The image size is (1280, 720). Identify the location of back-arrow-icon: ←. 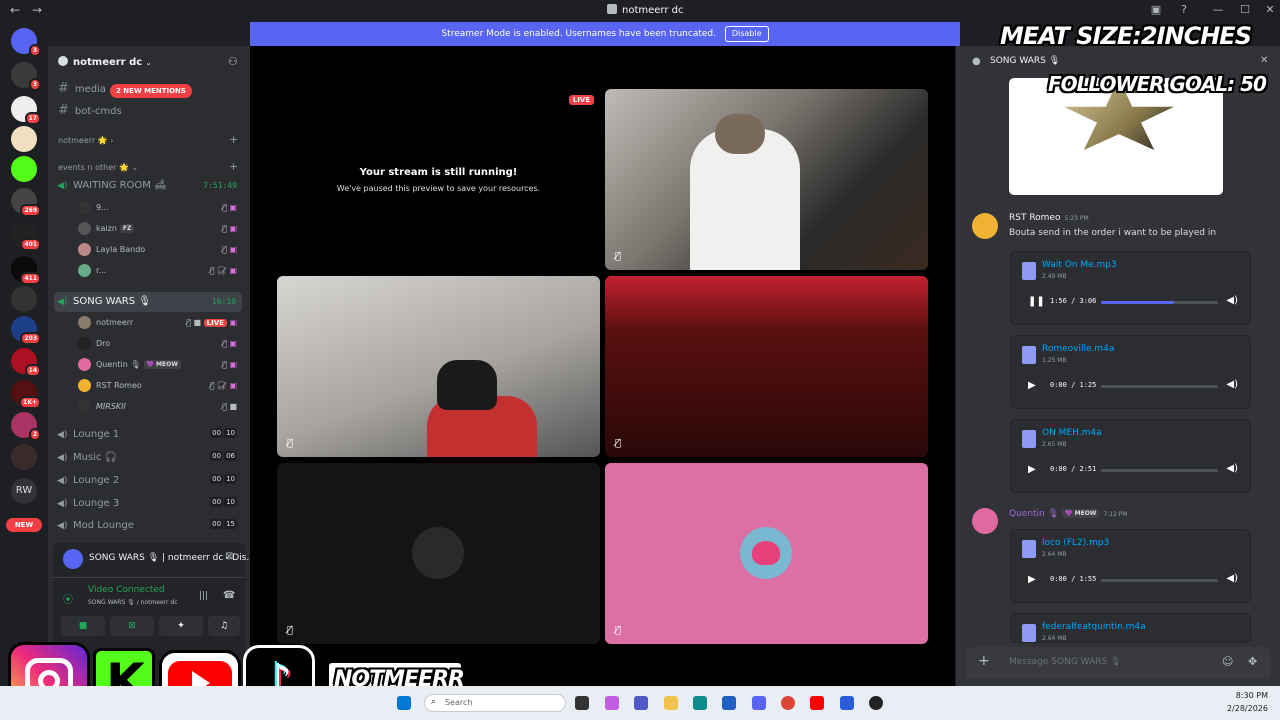
(15, 10).